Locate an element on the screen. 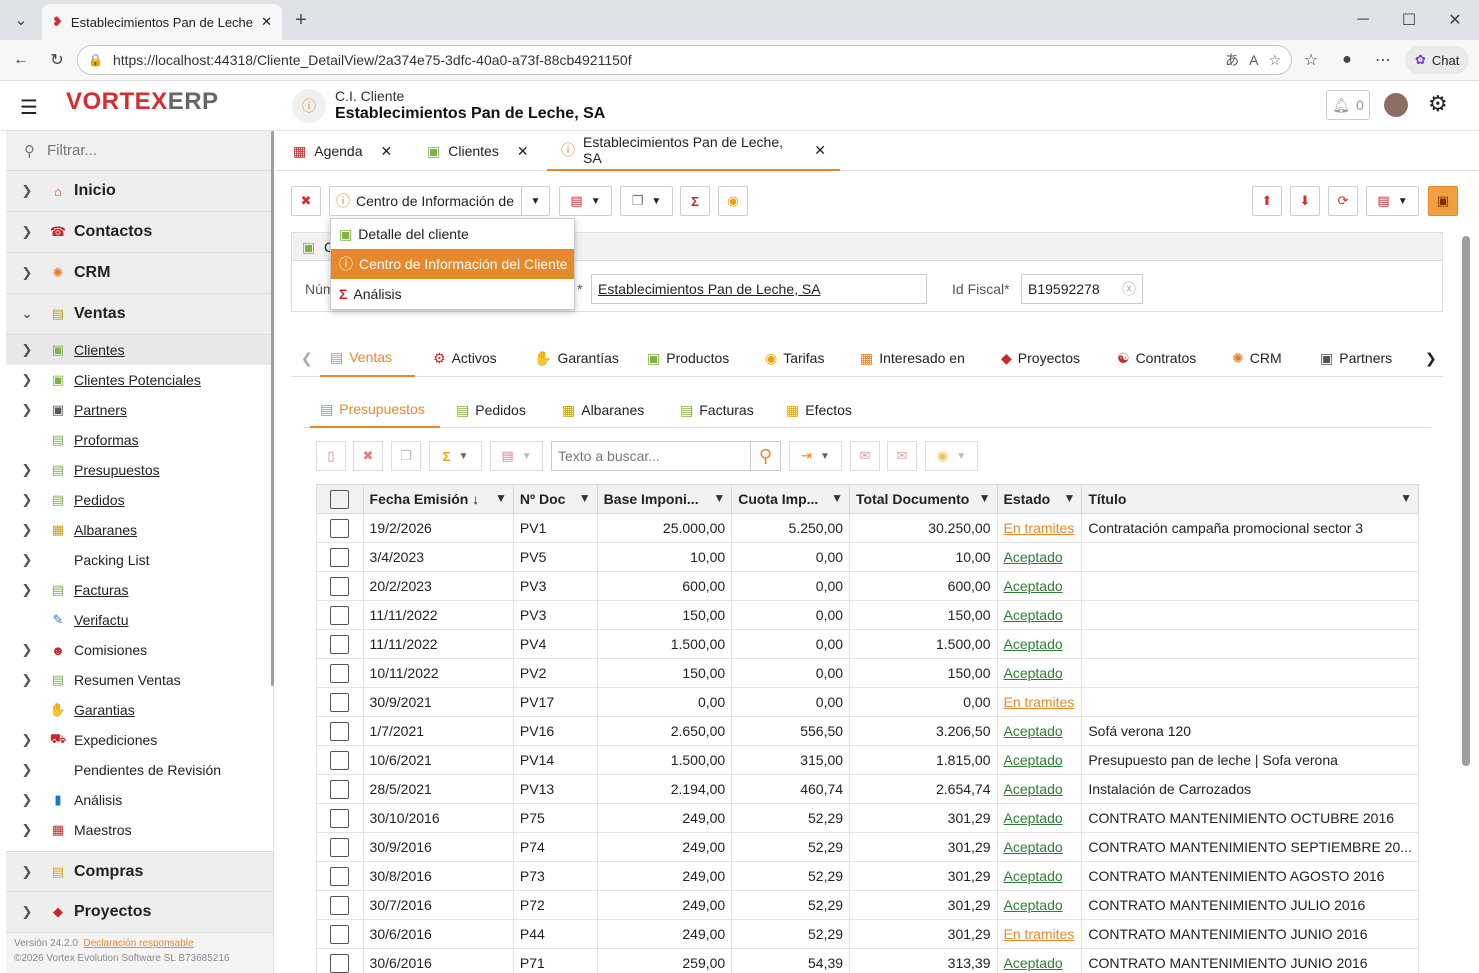 The height and width of the screenshot is (973, 1479). col-fecha: Fecha Emisión ↓ ▼ is located at coordinates (438, 499).